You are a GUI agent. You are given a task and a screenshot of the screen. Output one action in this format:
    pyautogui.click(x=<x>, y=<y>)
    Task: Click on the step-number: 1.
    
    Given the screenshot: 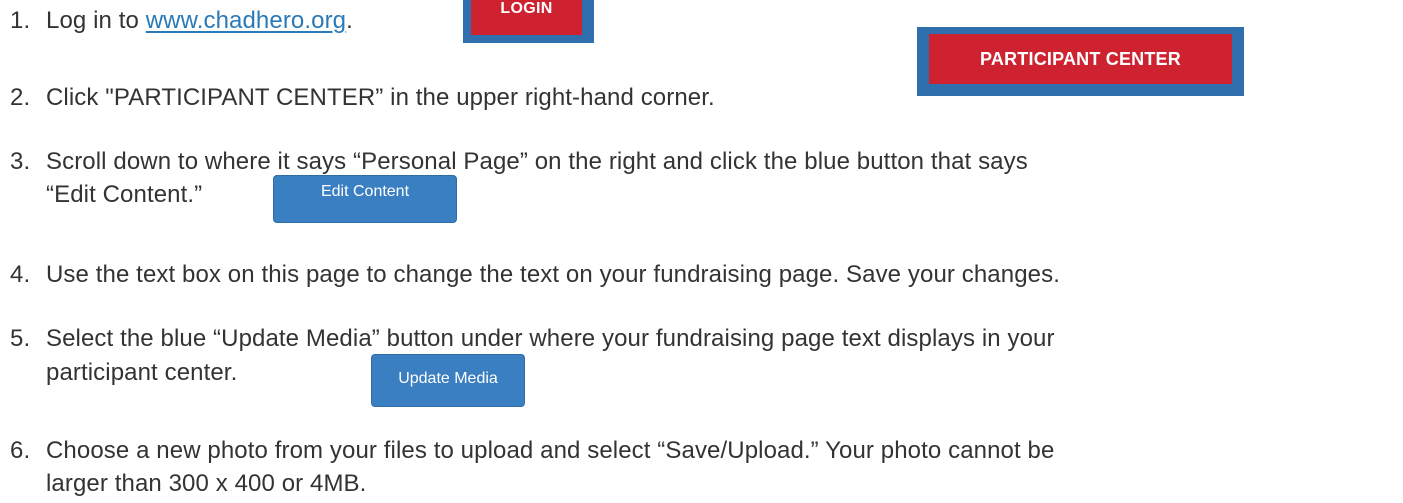 What is the action you would take?
    pyautogui.click(x=20, y=20)
    